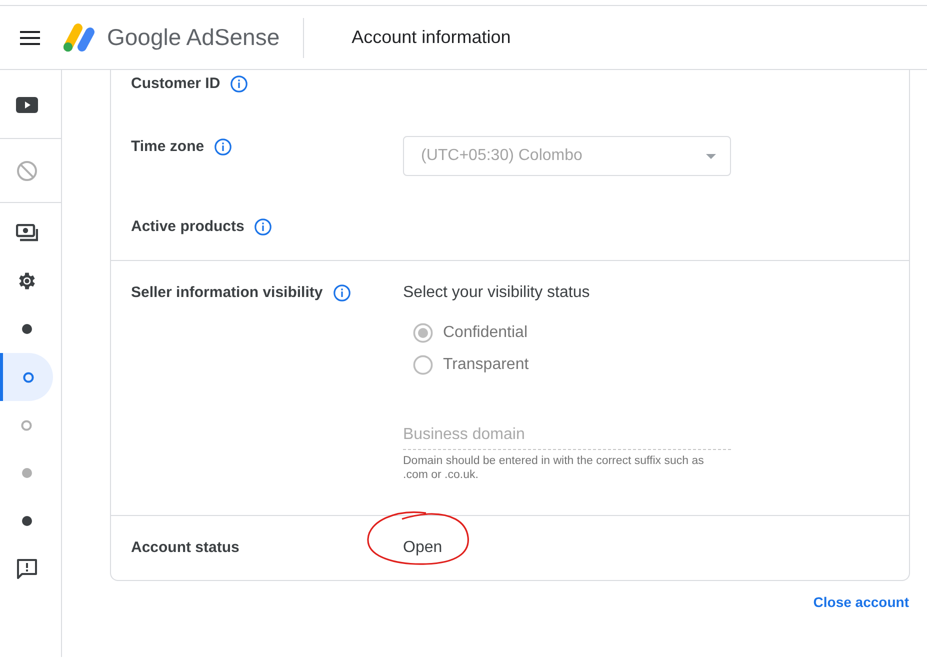 The height and width of the screenshot is (658, 927). What do you see at coordinates (422, 547) in the screenshot?
I see `status-value: Open` at bounding box center [422, 547].